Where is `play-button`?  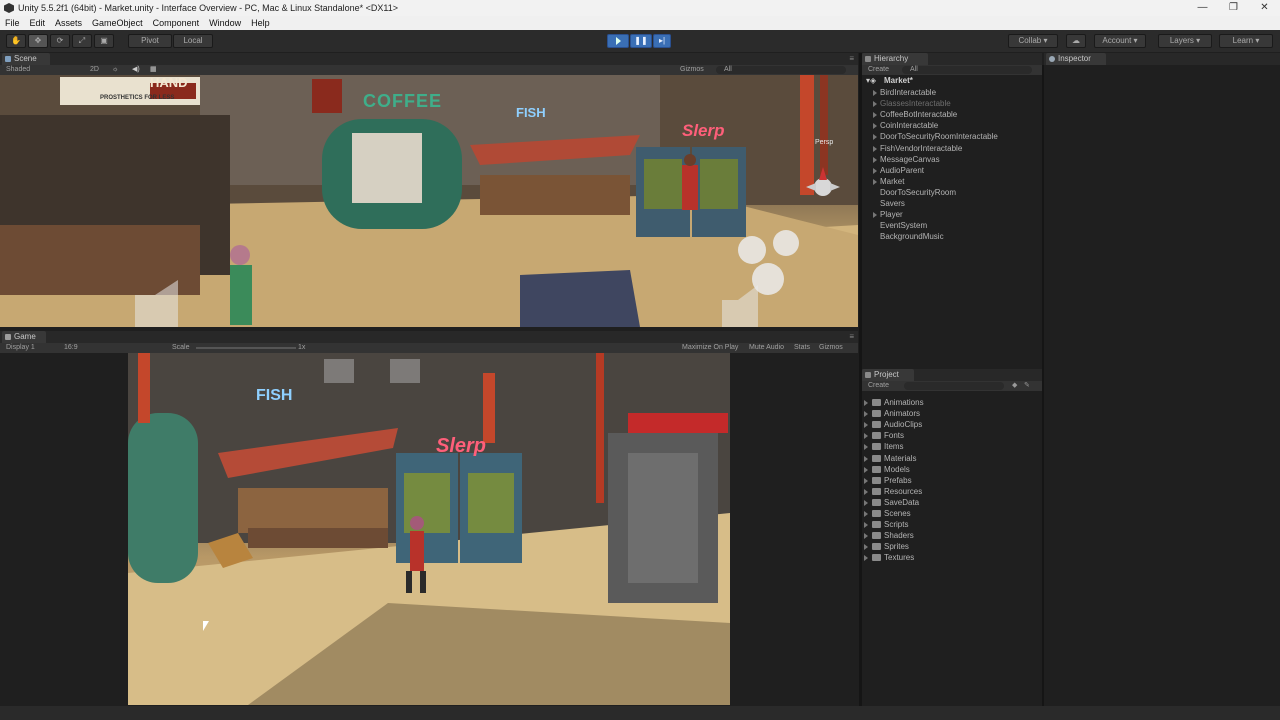
play-button is located at coordinates (618, 41).